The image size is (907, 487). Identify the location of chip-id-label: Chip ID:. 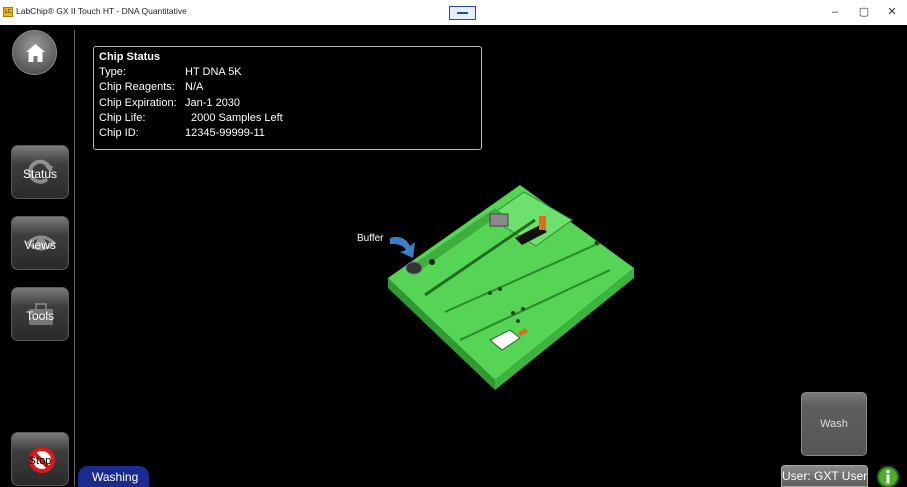
(119, 132).